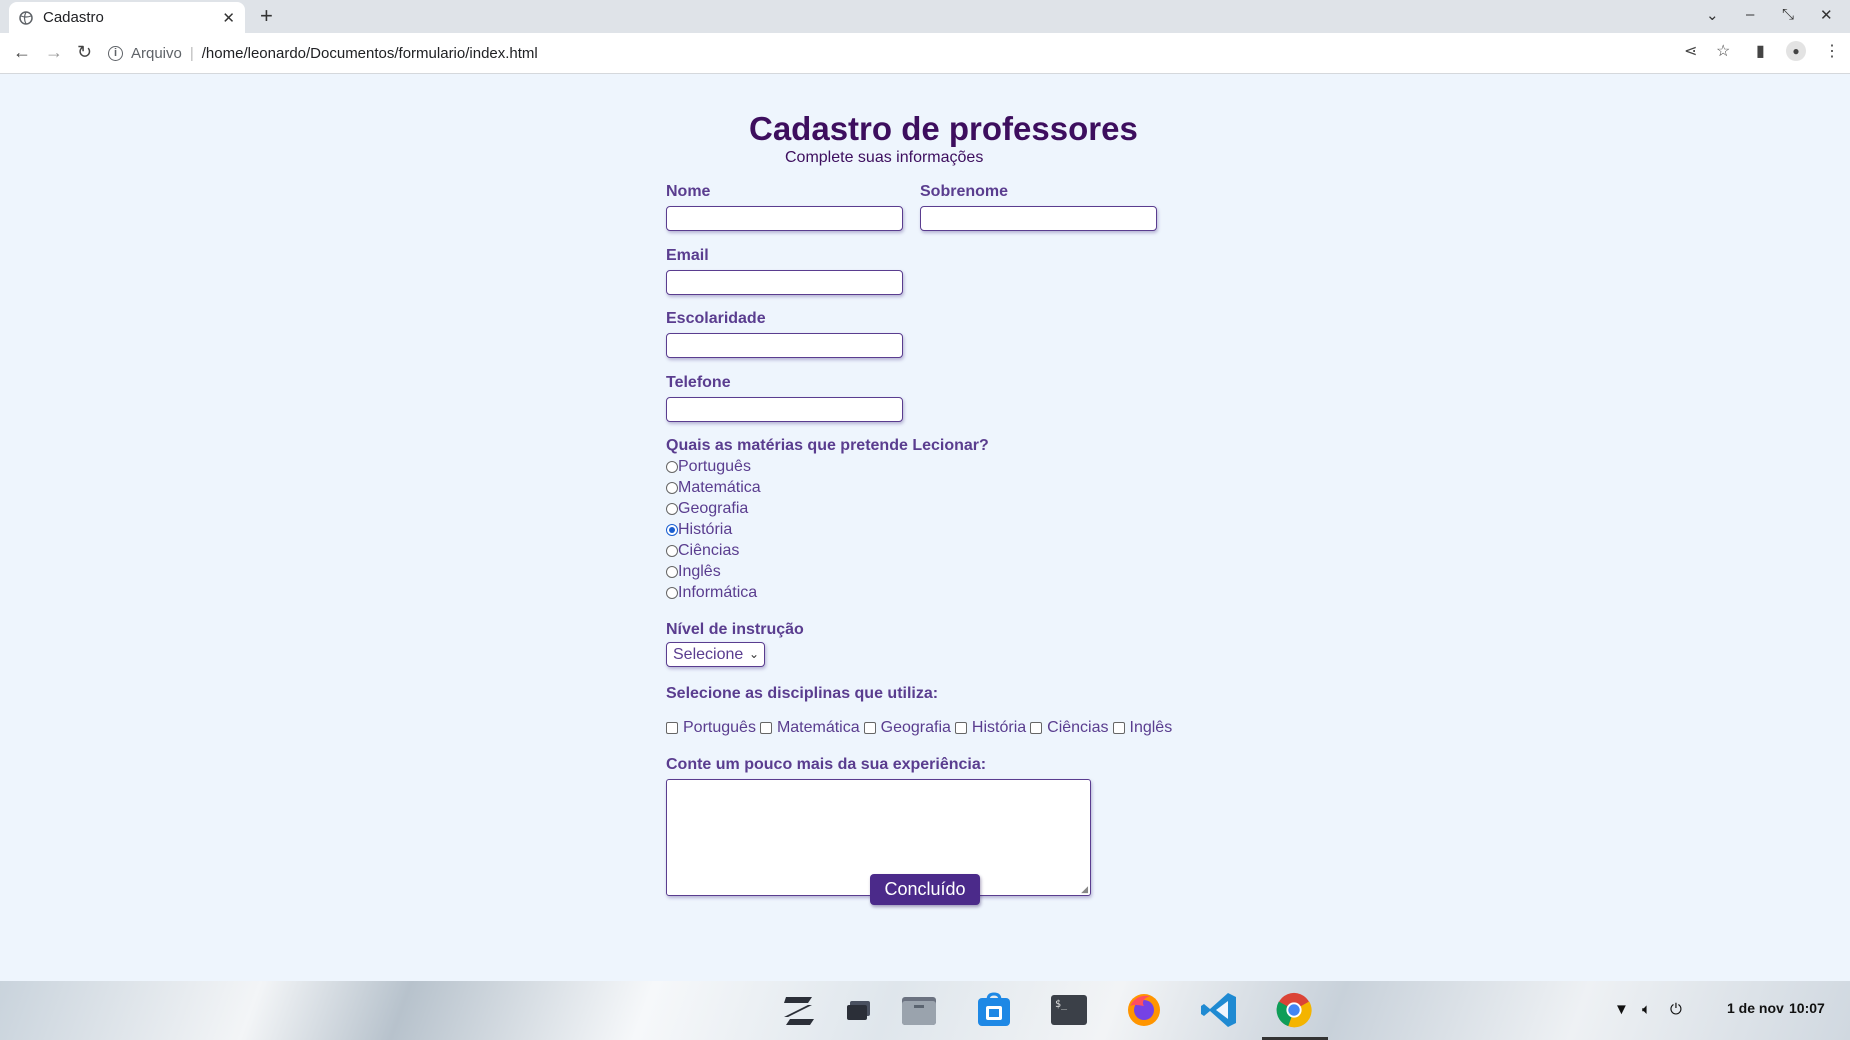 The height and width of the screenshot is (1040, 1850). I want to click on sobrenome-input, so click(1038, 218).